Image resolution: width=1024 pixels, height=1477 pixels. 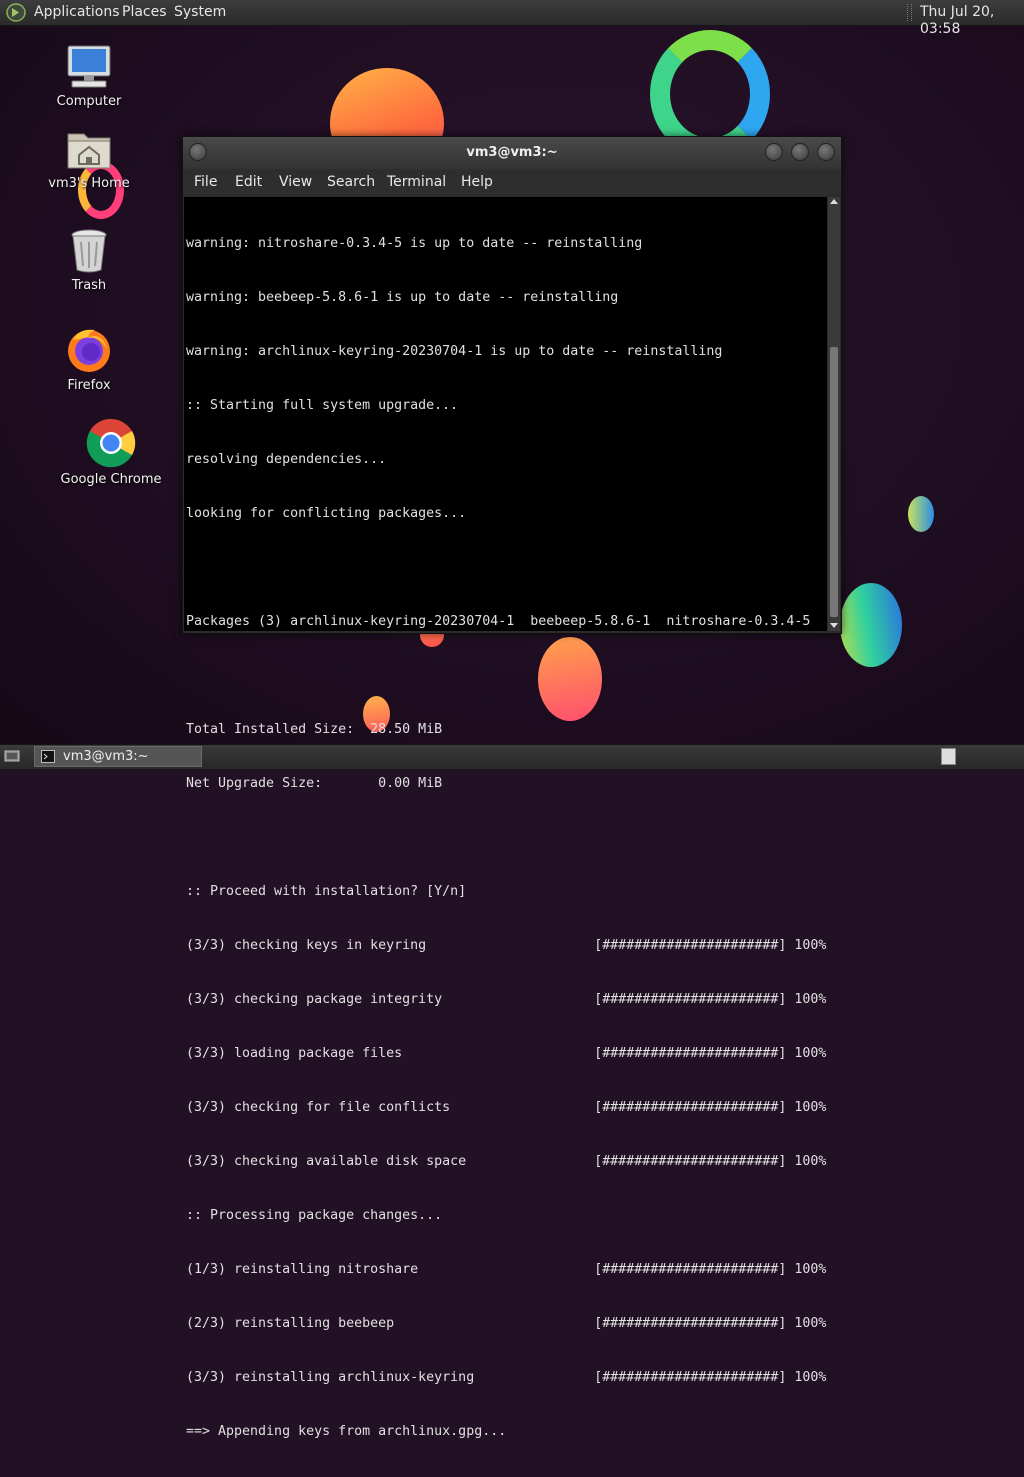 What do you see at coordinates (314, 729) in the screenshot?
I see `terminal-line: Total Installed Size: 28.50 MiB` at bounding box center [314, 729].